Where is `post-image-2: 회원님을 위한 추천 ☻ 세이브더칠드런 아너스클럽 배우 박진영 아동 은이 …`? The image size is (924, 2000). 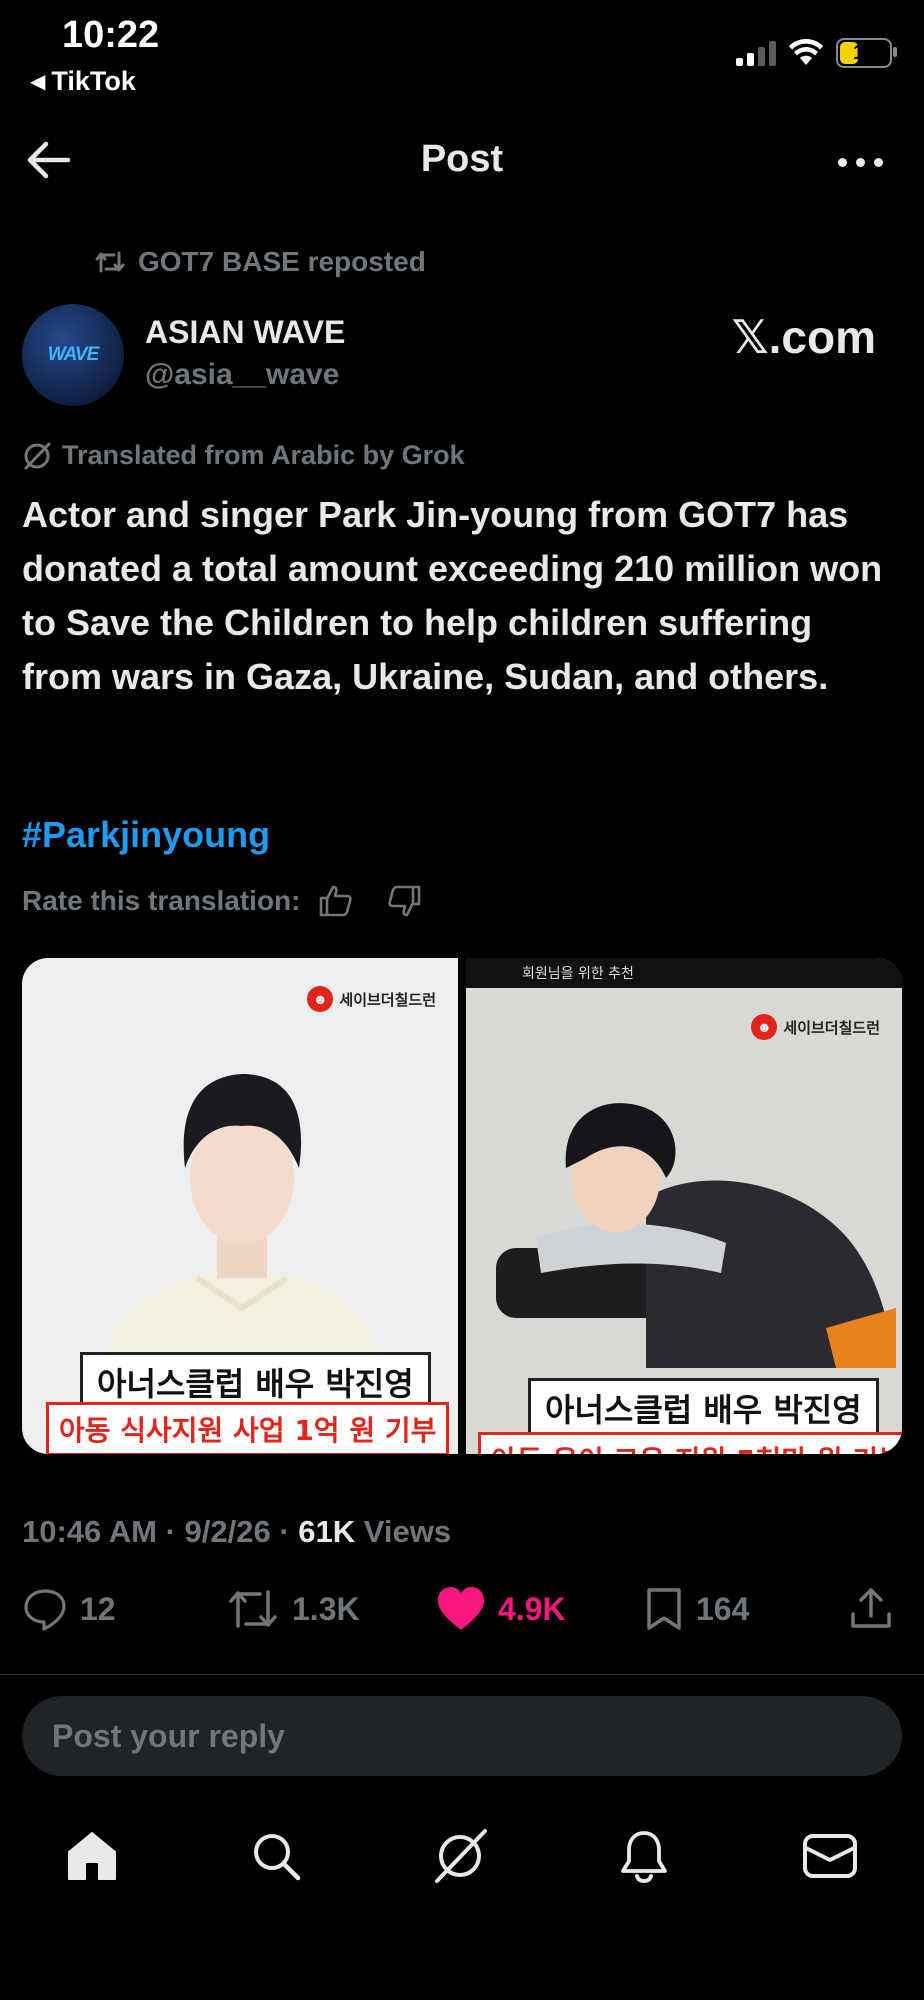
post-image-2: 회원님을 위한 추천 ☻ 세이브더칠드런 아너스클럽 배우 박진영 아동 은이 … is located at coordinates (684, 1206).